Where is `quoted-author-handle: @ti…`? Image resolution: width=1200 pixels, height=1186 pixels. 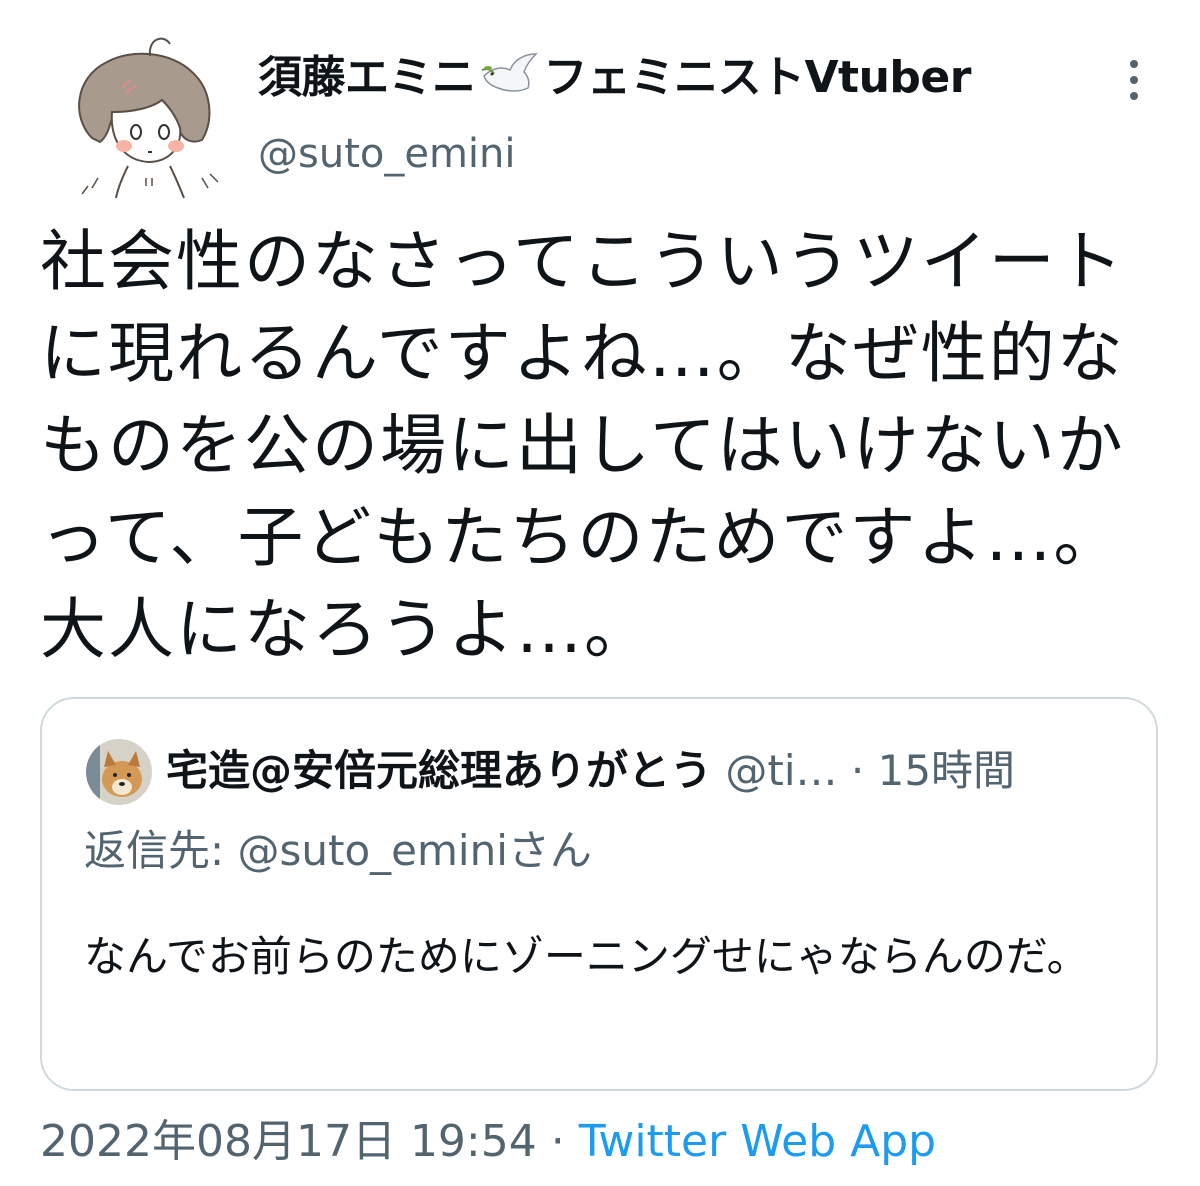 quoted-author-handle: @ti… is located at coordinates (781, 770).